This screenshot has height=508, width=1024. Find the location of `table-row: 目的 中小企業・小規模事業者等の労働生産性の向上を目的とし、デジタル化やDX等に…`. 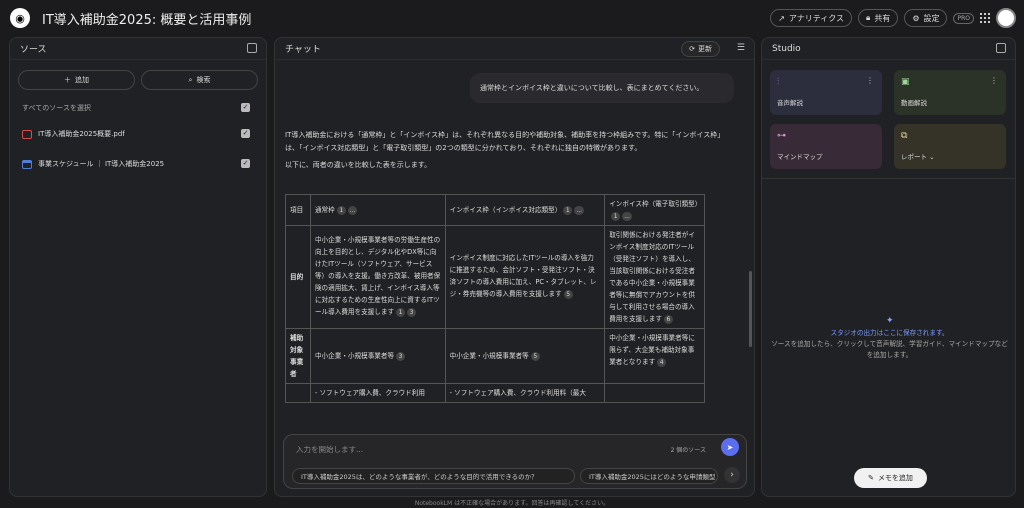

table-row: 目的 中小企業・小規模事業者等の労働生産性の向上を目的とし、デジタル化やDX等に… is located at coordinates (495, 277).